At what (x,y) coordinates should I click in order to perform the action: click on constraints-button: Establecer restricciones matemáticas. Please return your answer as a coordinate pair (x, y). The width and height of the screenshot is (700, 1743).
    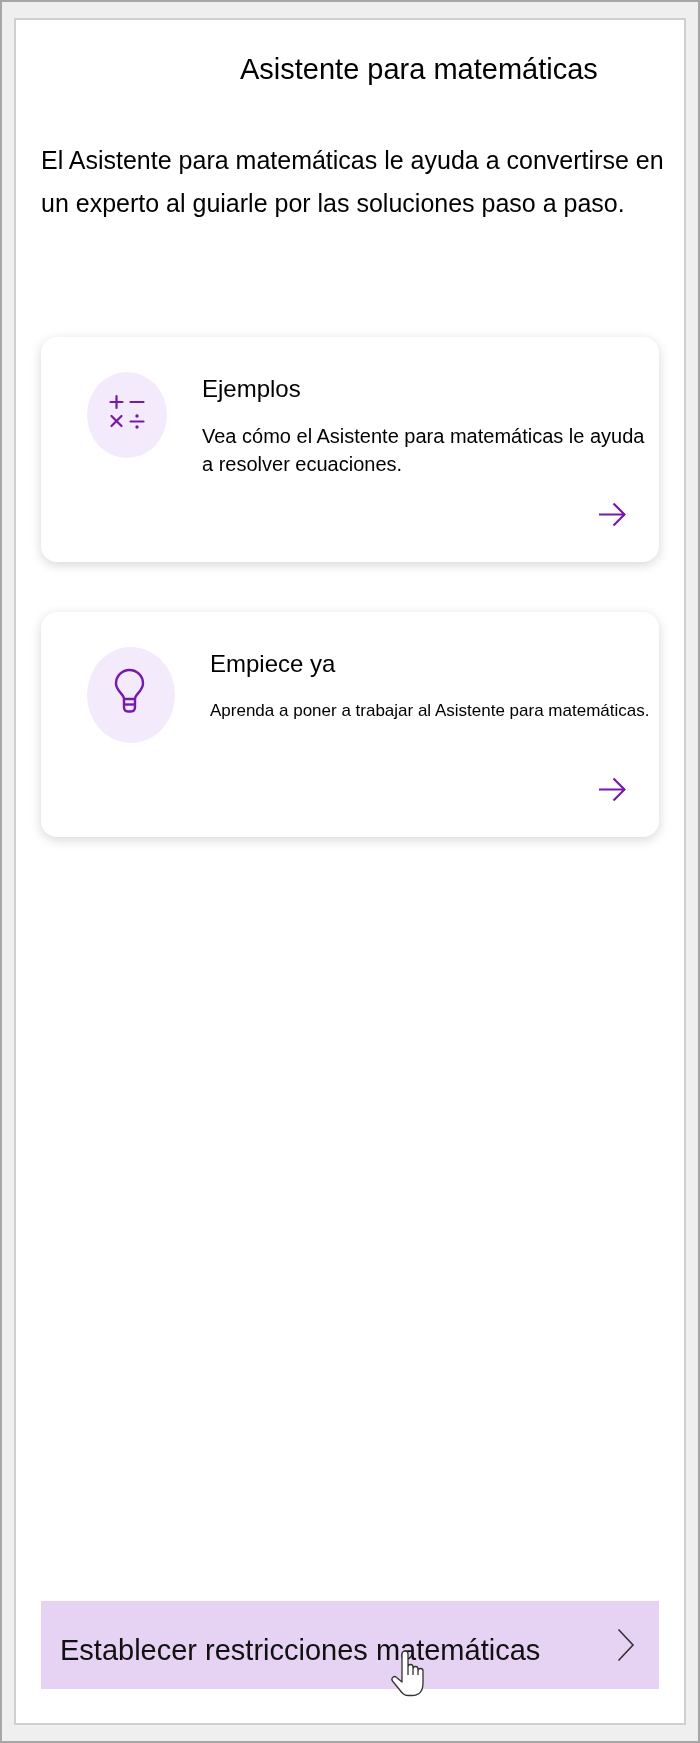
    Looking at the image, I should click on (350, 1645).